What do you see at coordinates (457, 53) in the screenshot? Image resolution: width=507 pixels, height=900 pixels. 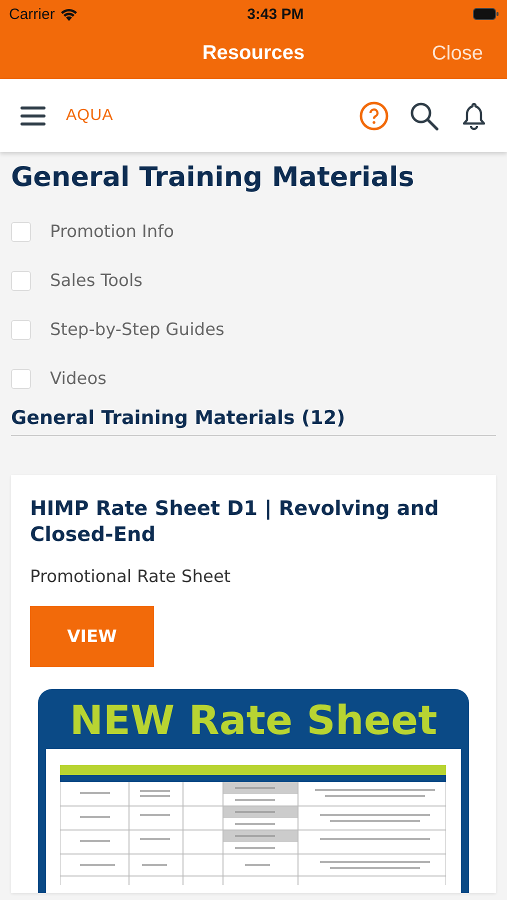 I see `close-button: Close` at bounding box center [457, 53].